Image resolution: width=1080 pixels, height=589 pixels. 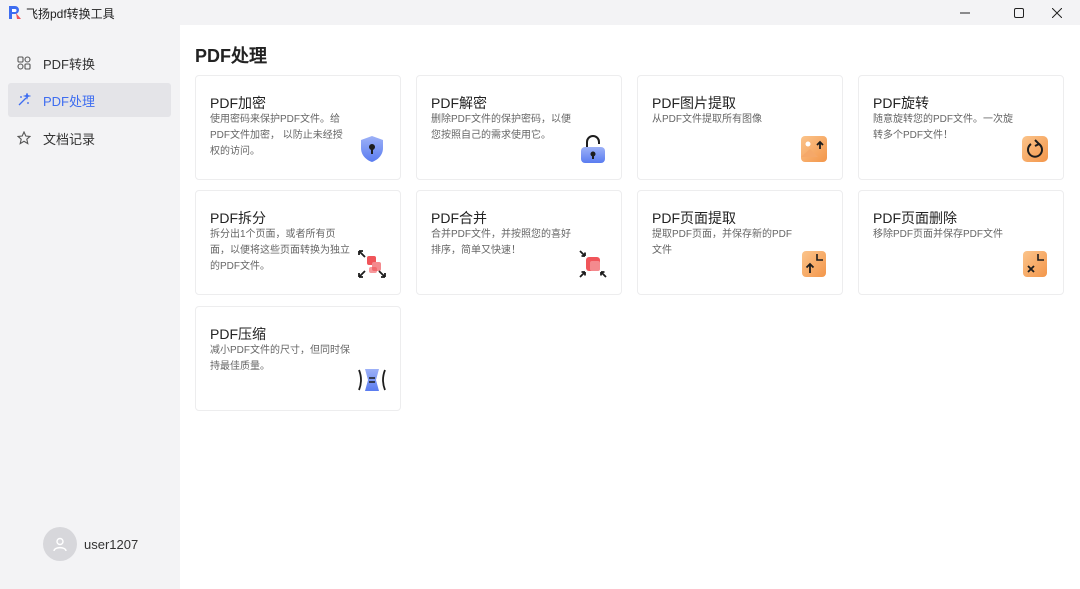 What do you see at coordinates (238, 103) in the screenshot?
I see `card-title: PDF加密` at bounding box center [238, 103].